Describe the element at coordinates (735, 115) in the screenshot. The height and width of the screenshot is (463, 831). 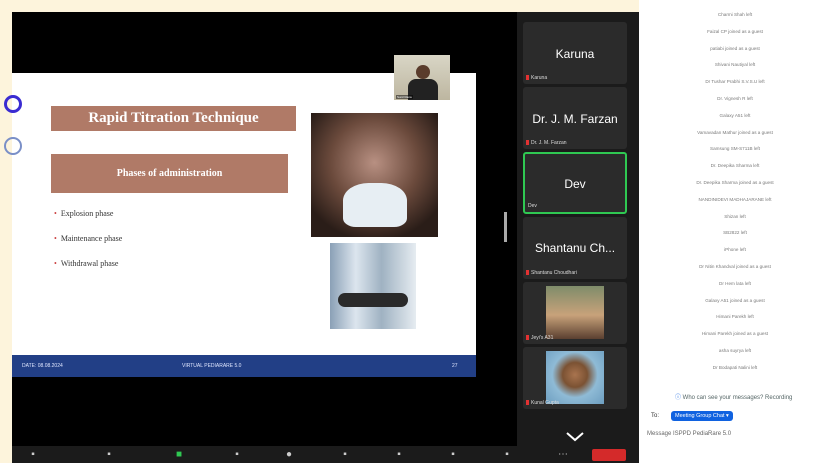
I see `chat-system-message: Galaxy A51 left` at that location.